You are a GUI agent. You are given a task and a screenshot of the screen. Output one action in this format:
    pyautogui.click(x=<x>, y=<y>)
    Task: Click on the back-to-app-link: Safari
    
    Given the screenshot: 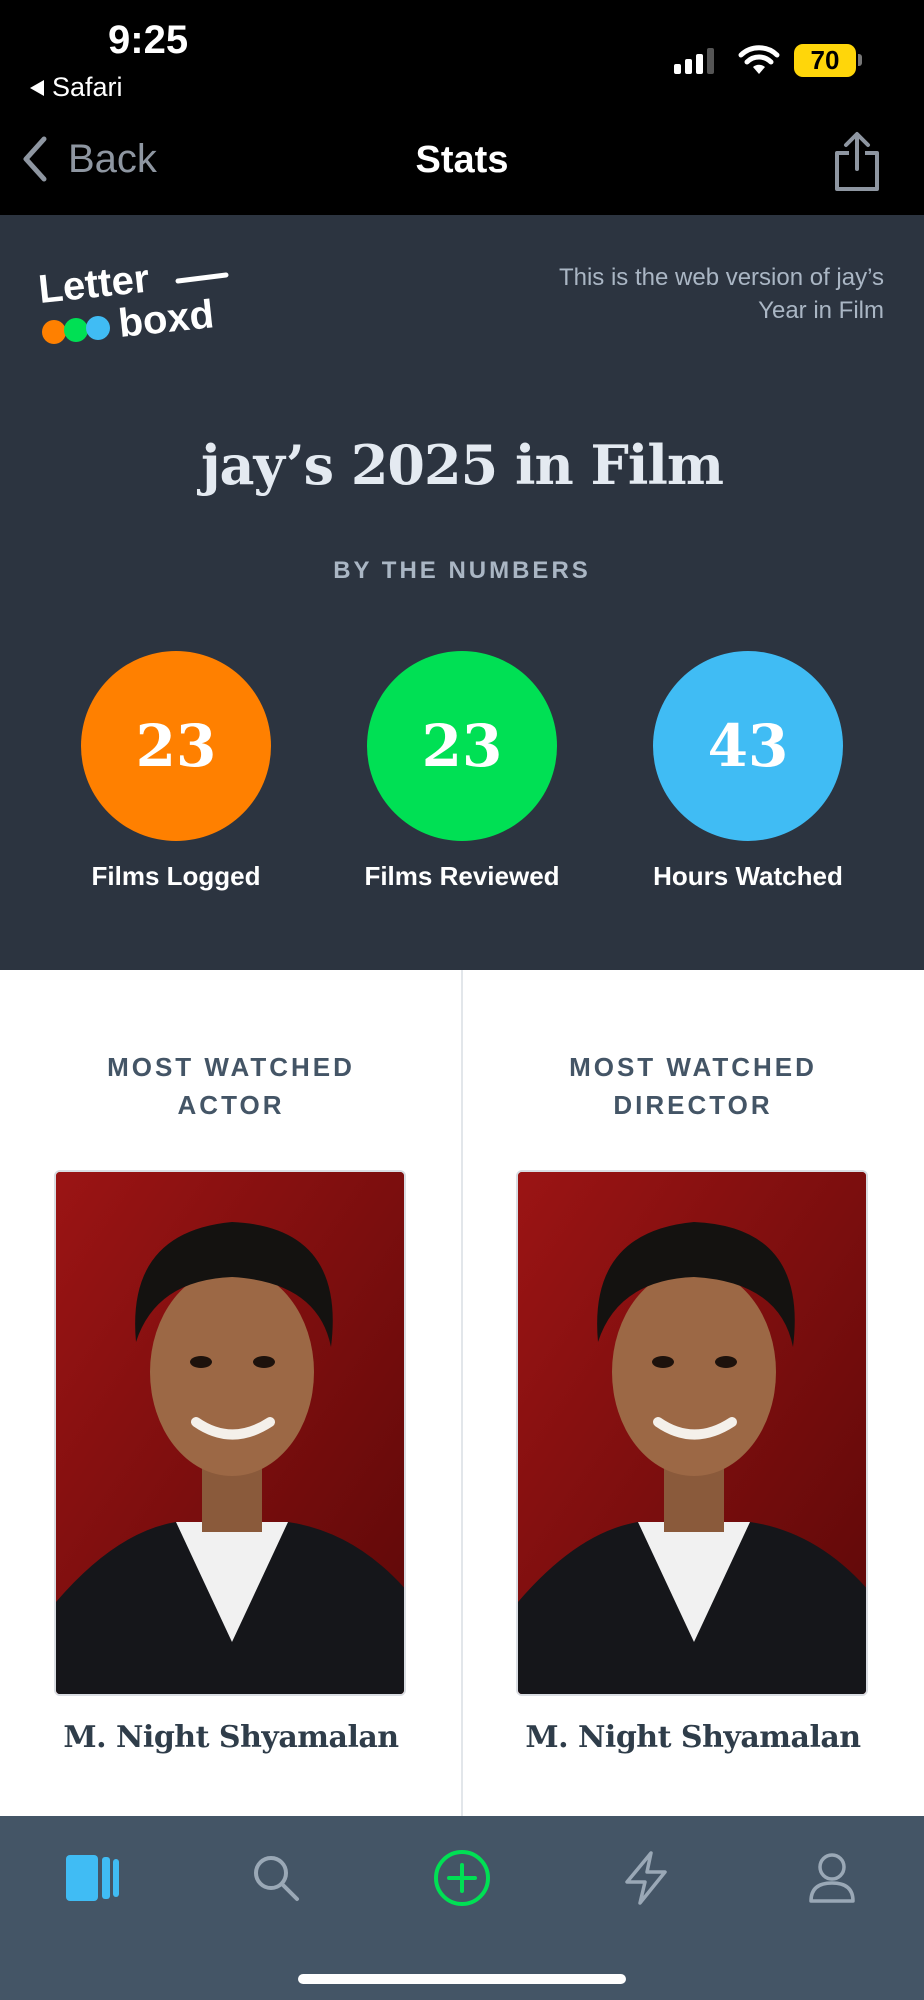 What is the action you would take?
    pyautogui.click(x=76, y=87)
    